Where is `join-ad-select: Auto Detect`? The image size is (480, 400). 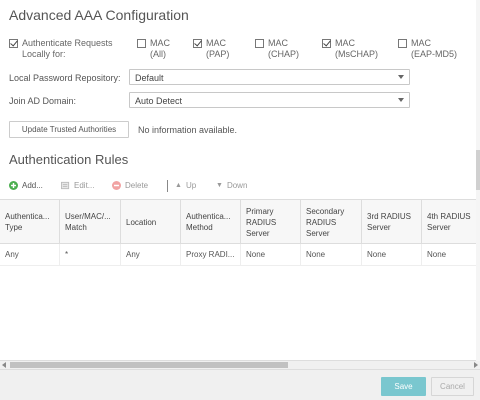 join-ad-select: Auto Detect is located at coordinates (269, 100).